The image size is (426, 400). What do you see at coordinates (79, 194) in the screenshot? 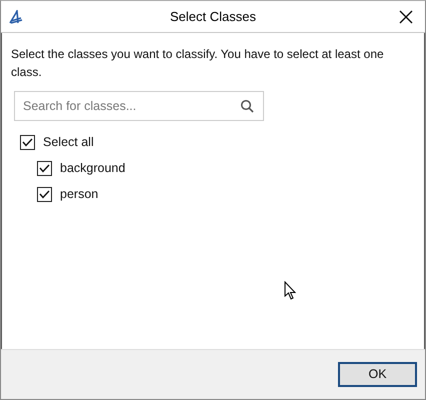
I see `checkbox-label: person` at bounding box center [79, 194].